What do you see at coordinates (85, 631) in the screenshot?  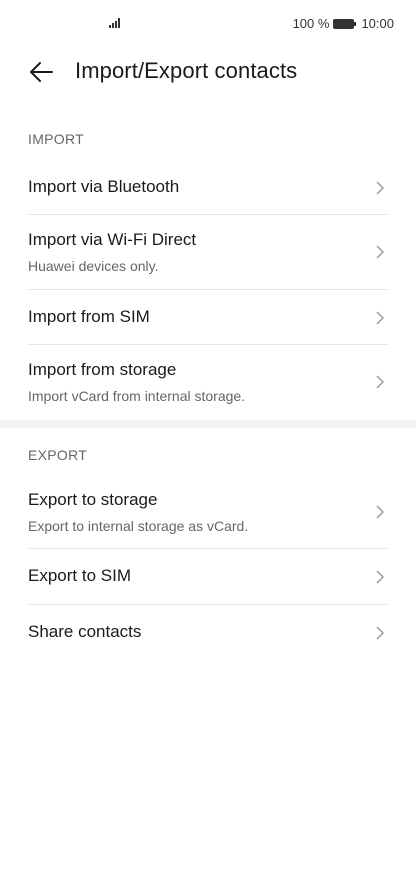 I see `row-title: Share contacts` at bounding box center [85, 631].